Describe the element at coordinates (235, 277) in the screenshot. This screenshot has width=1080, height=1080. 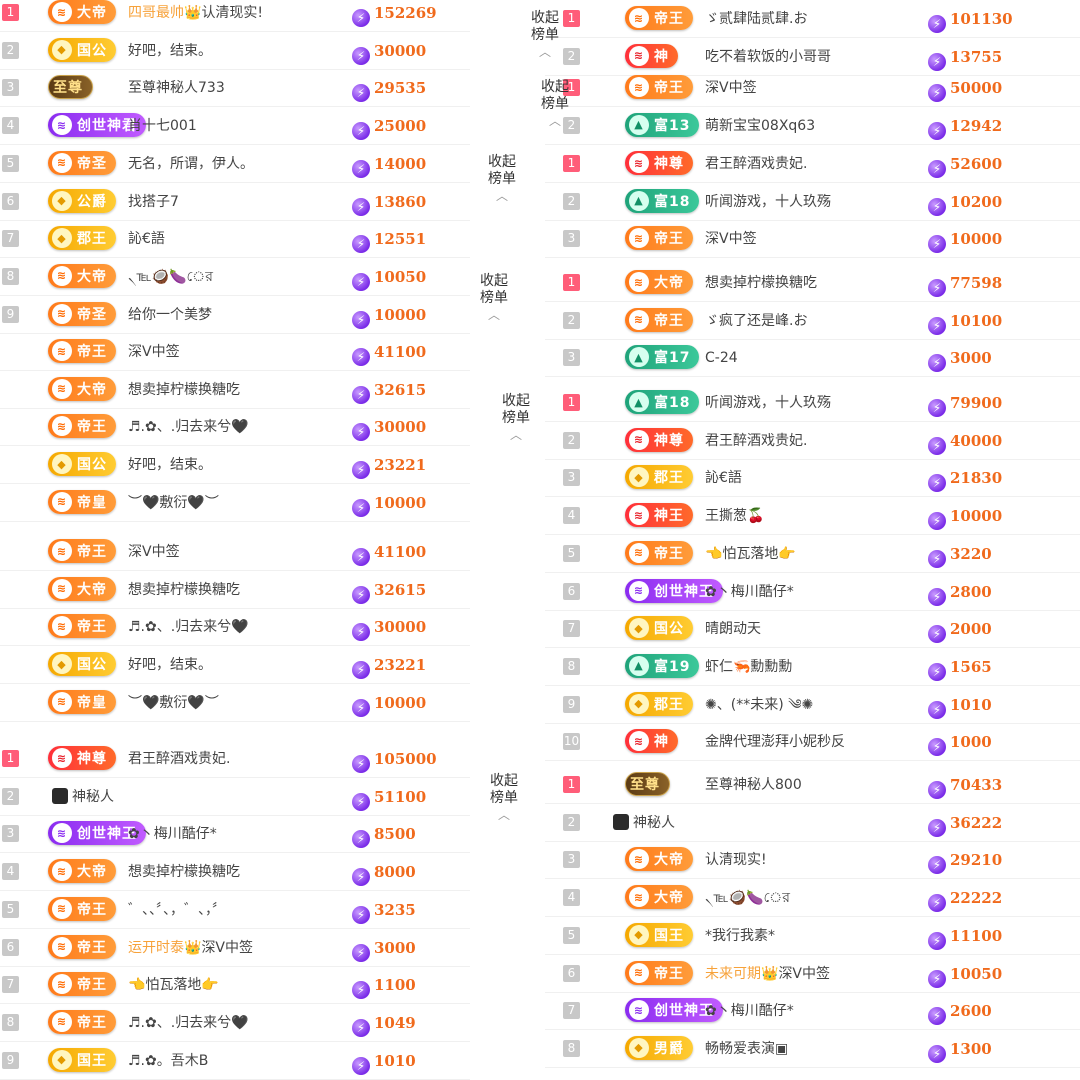
I see `ranking-row: 8 ≋ 大帝 ৲℡🥥🍆ের ⚡ 10050` at that location.